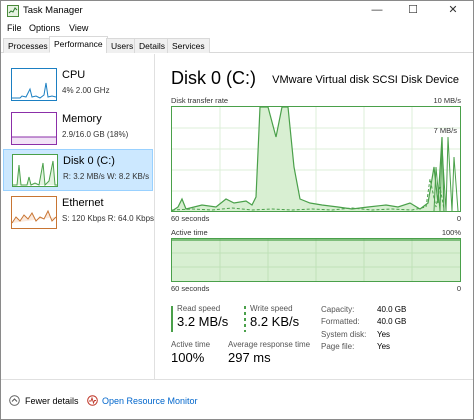  I want to click on window-title: Task Manager, so click(53, 10).